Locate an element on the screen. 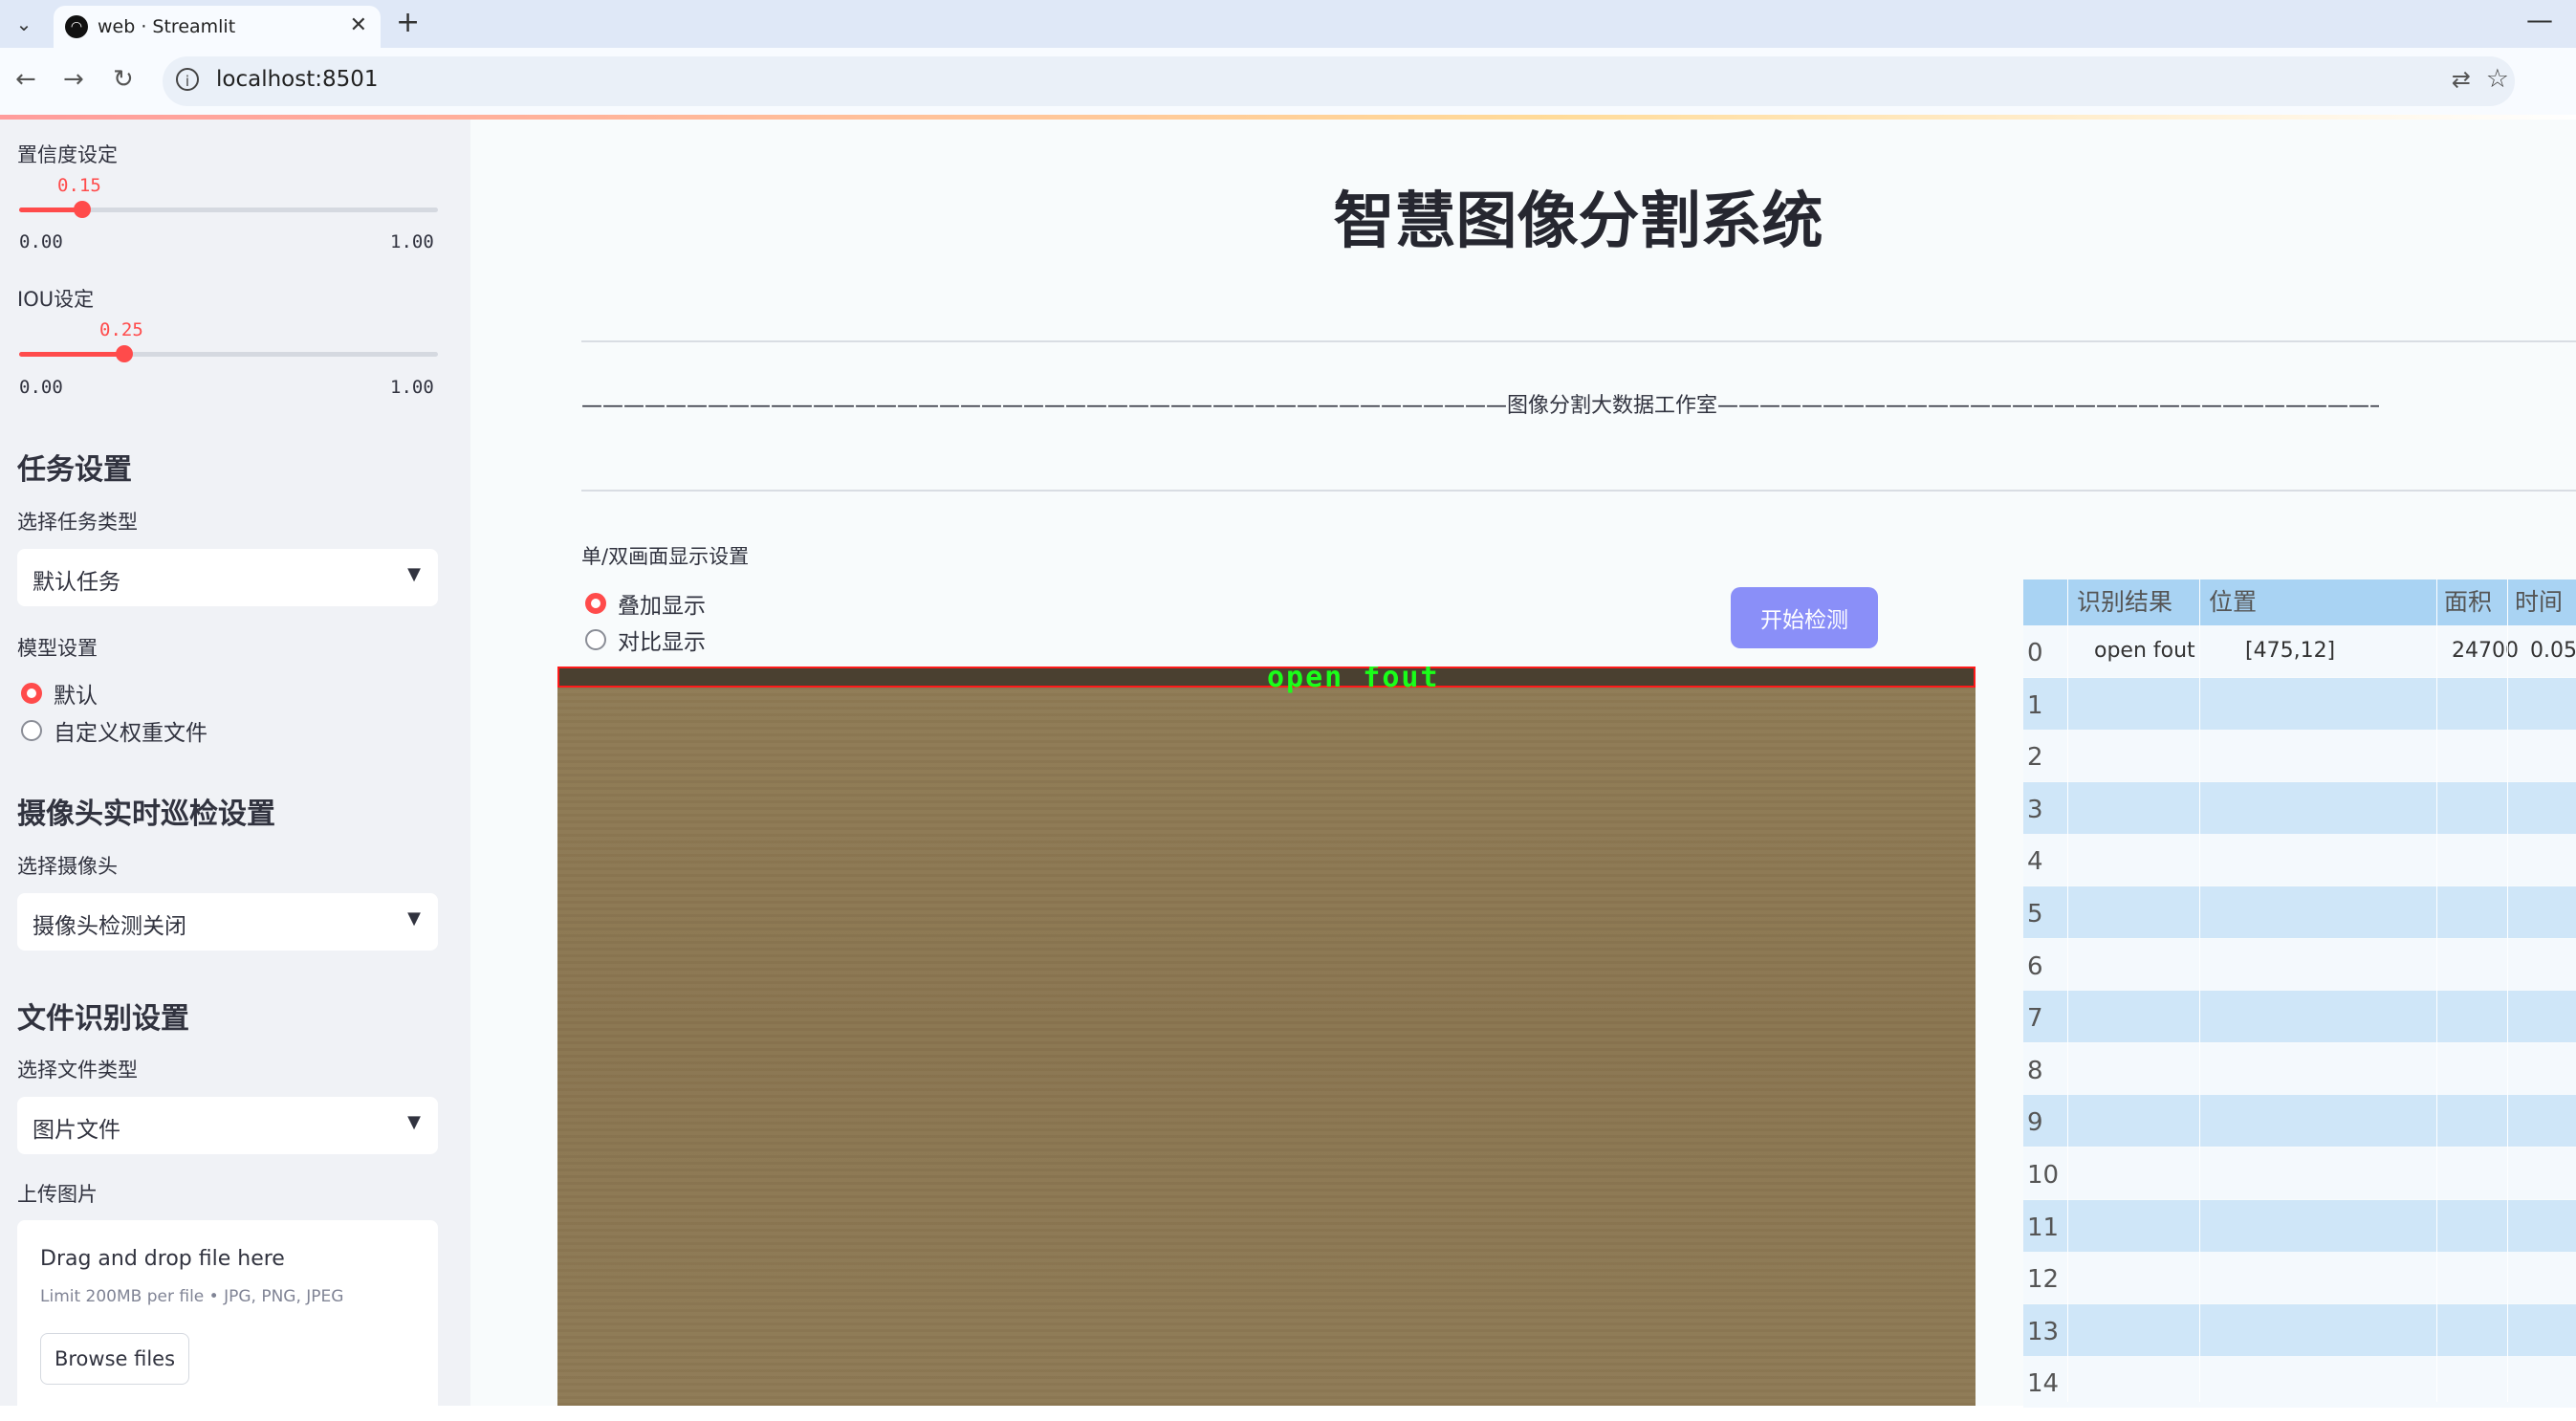 The width and height of the screenshot is (2576, 1421). window-minimize-icon: — is located at coordinates (2539, 19).